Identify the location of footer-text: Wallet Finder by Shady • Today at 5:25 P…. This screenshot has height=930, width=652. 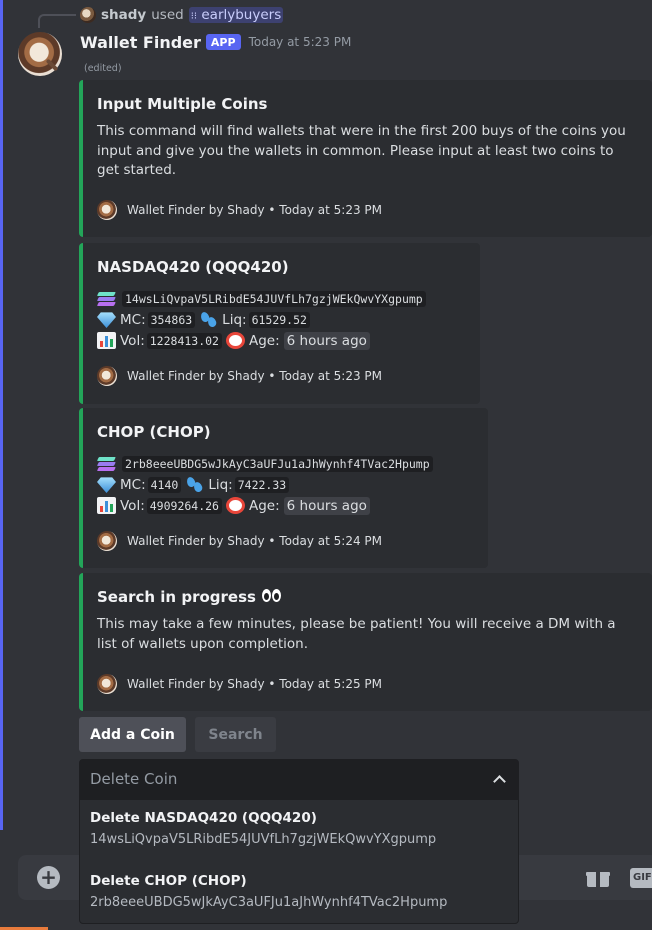
(255, 684).